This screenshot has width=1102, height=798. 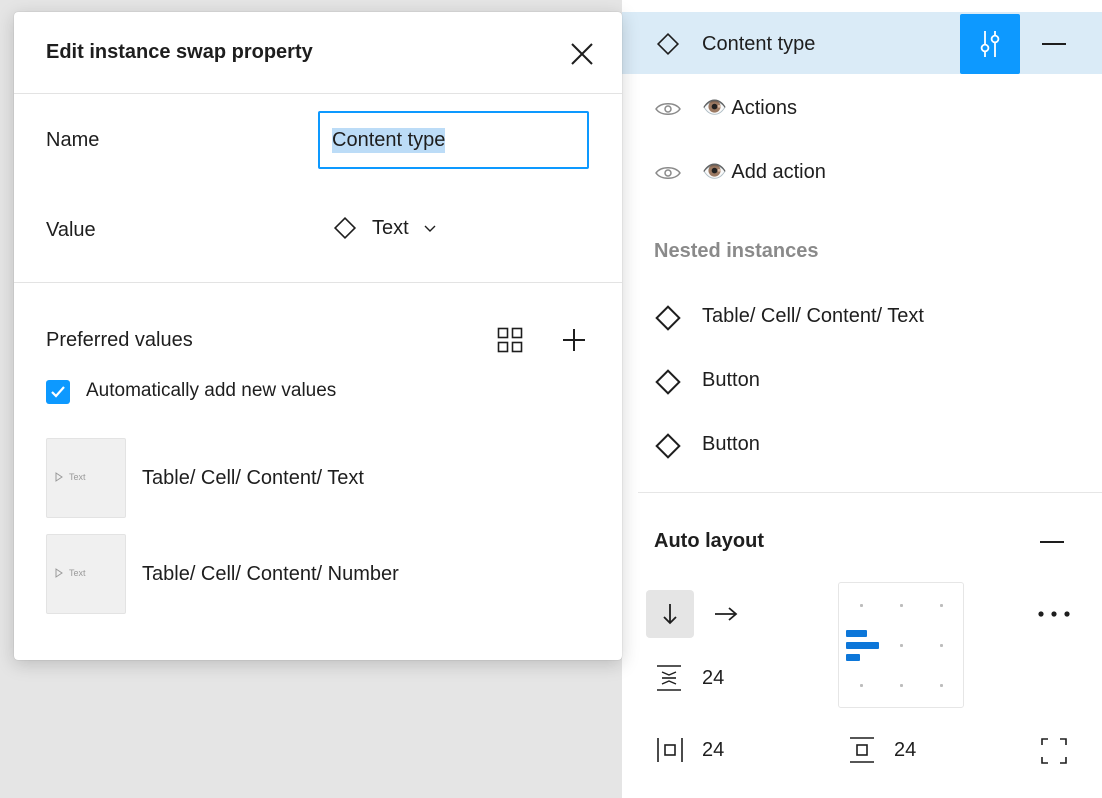 I want to click on checkmark-icon, so click(x=58, y=392).